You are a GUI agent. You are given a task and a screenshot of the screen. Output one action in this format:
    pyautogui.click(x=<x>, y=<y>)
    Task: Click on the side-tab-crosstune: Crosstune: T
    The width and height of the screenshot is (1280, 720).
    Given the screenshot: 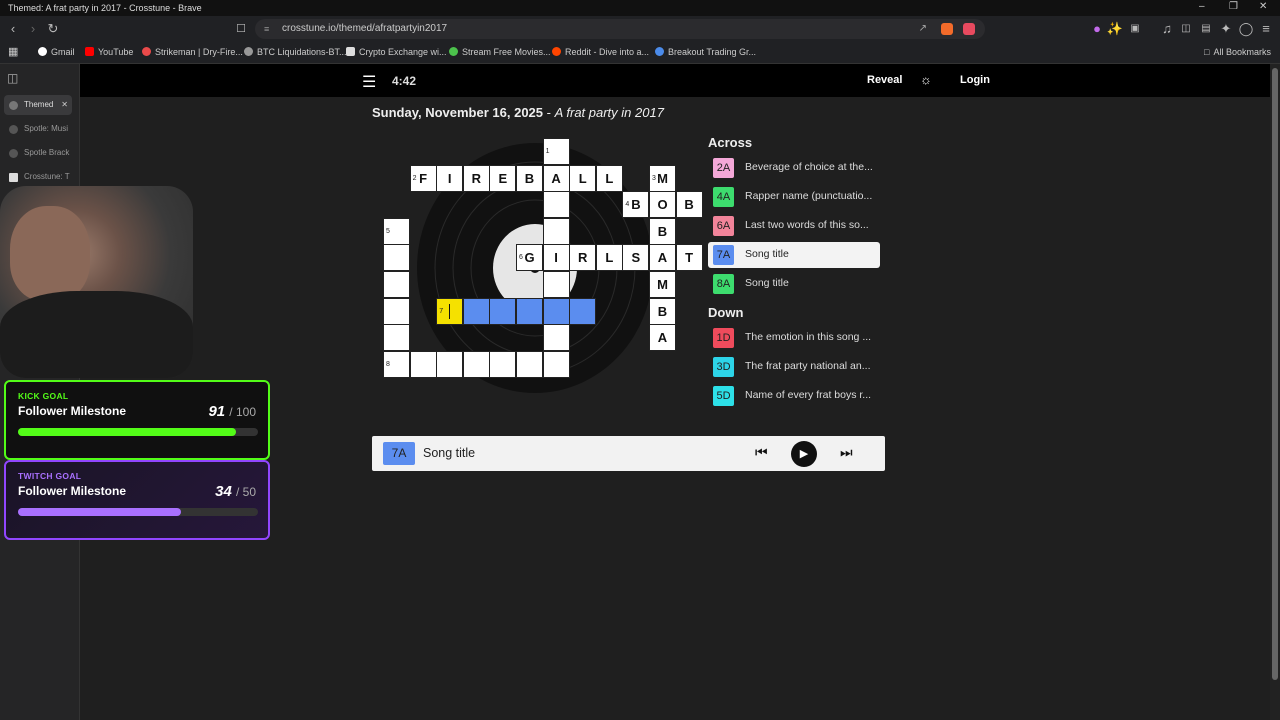 What is the action you would take?
    pyautogui.click(x=38, y=177)
    